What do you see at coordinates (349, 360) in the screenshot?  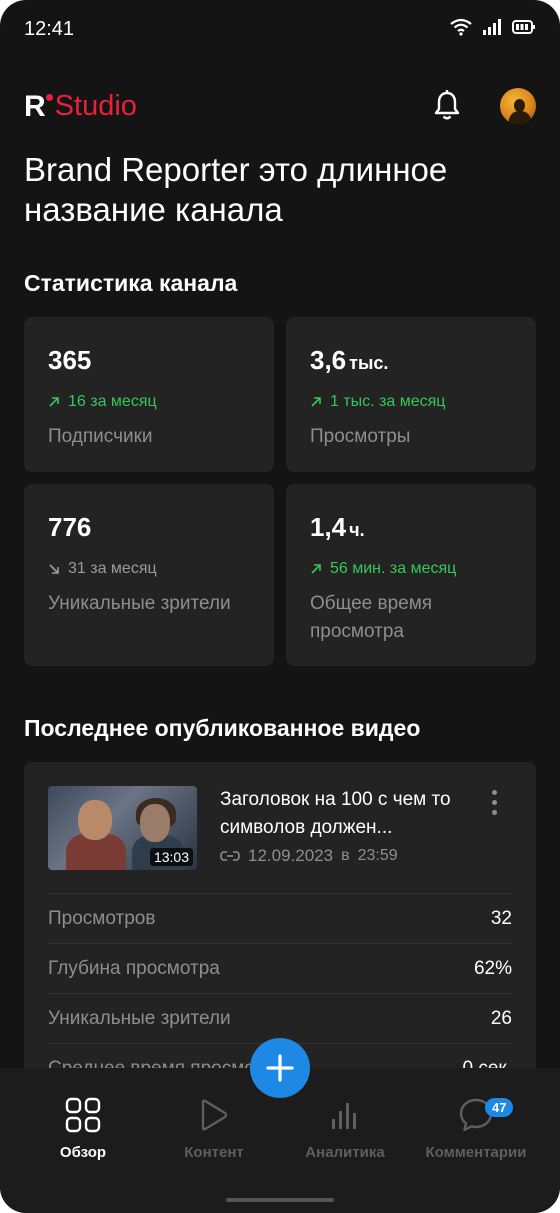 I see `stat-value: 3,6 тыс.` at bounding box center [349, 360].